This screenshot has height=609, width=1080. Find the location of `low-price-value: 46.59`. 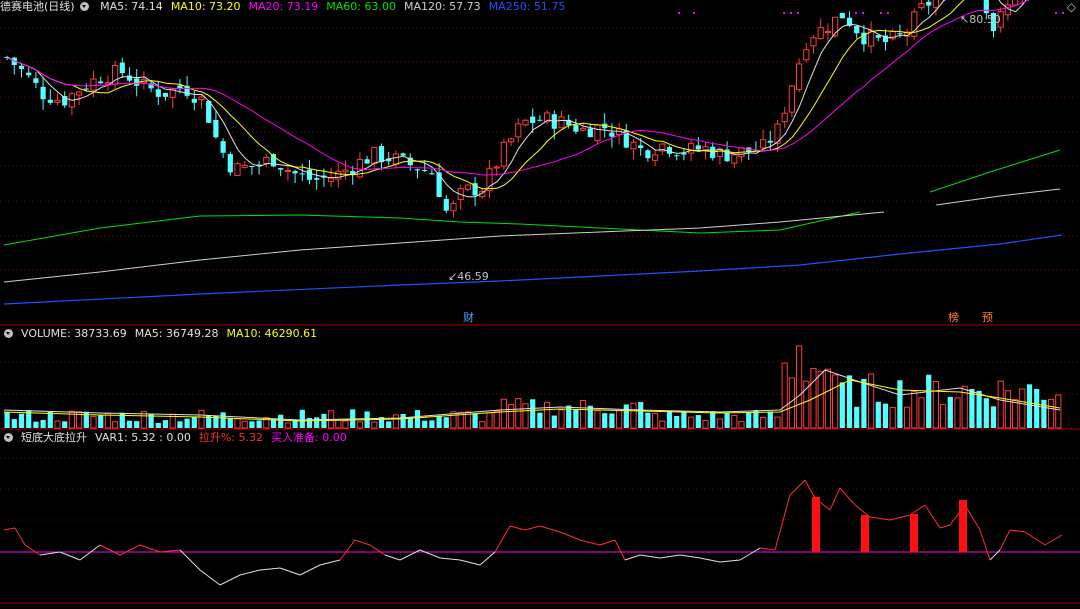

low-price-value: 46.59 is located at coordinates (473, 276).